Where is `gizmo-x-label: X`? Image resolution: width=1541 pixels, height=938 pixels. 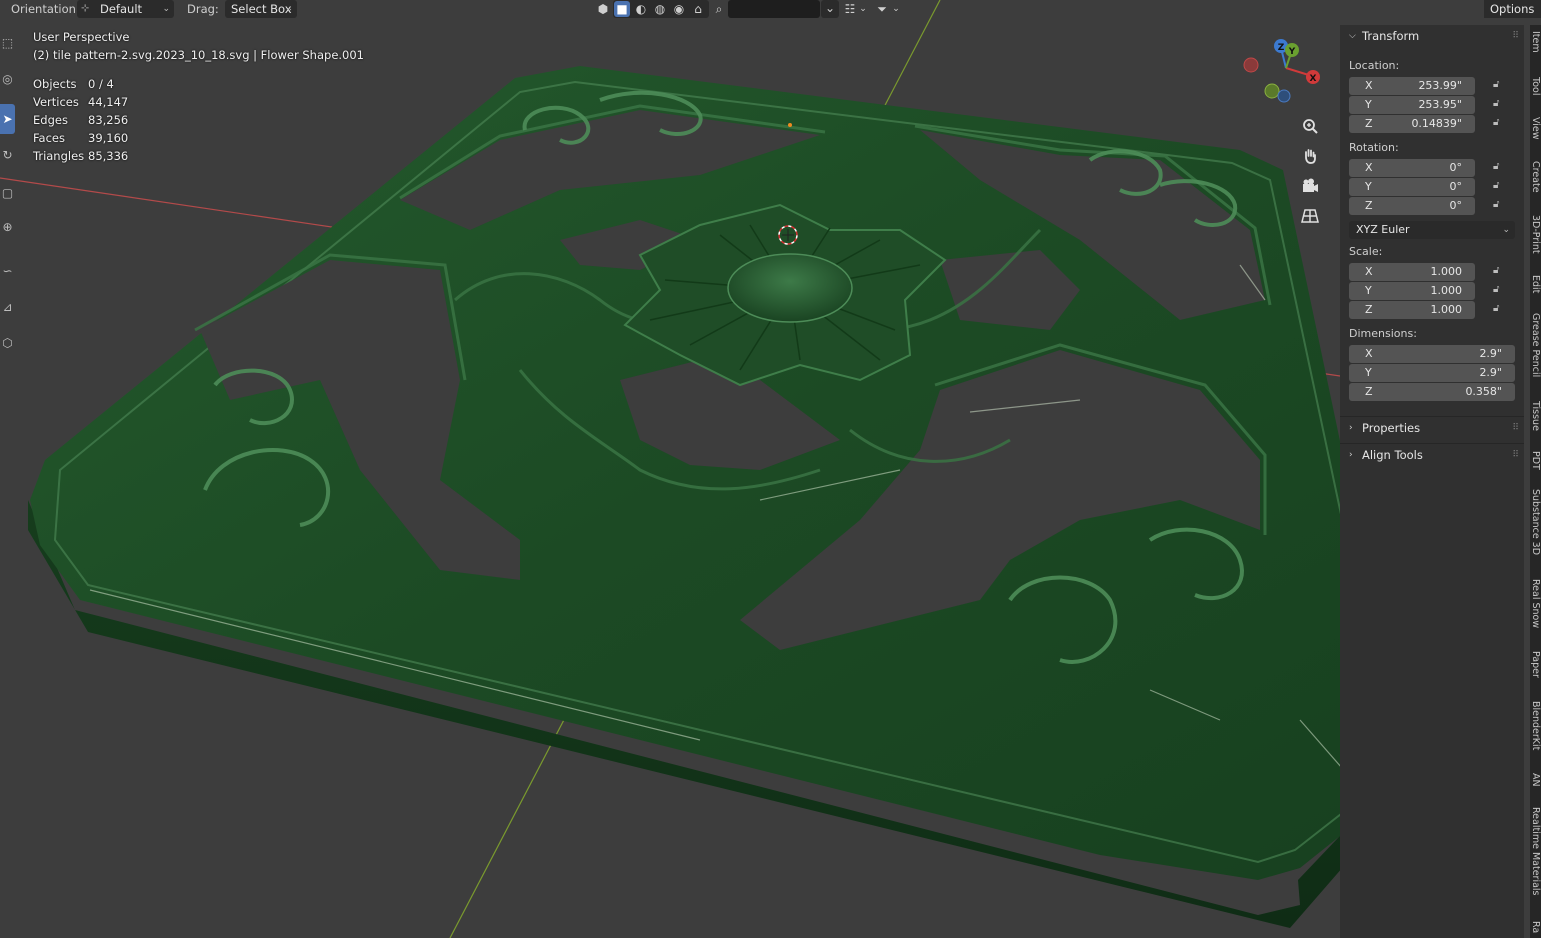 gizmo-x-label: X is located at coordinates (1313, 79).